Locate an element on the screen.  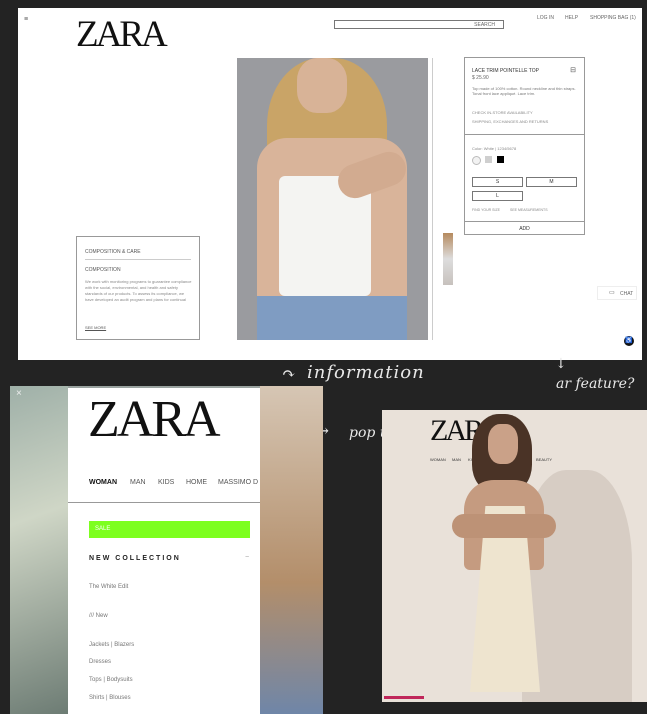
chat-button: ▭ CHAT is located at coordinates (617, 293).